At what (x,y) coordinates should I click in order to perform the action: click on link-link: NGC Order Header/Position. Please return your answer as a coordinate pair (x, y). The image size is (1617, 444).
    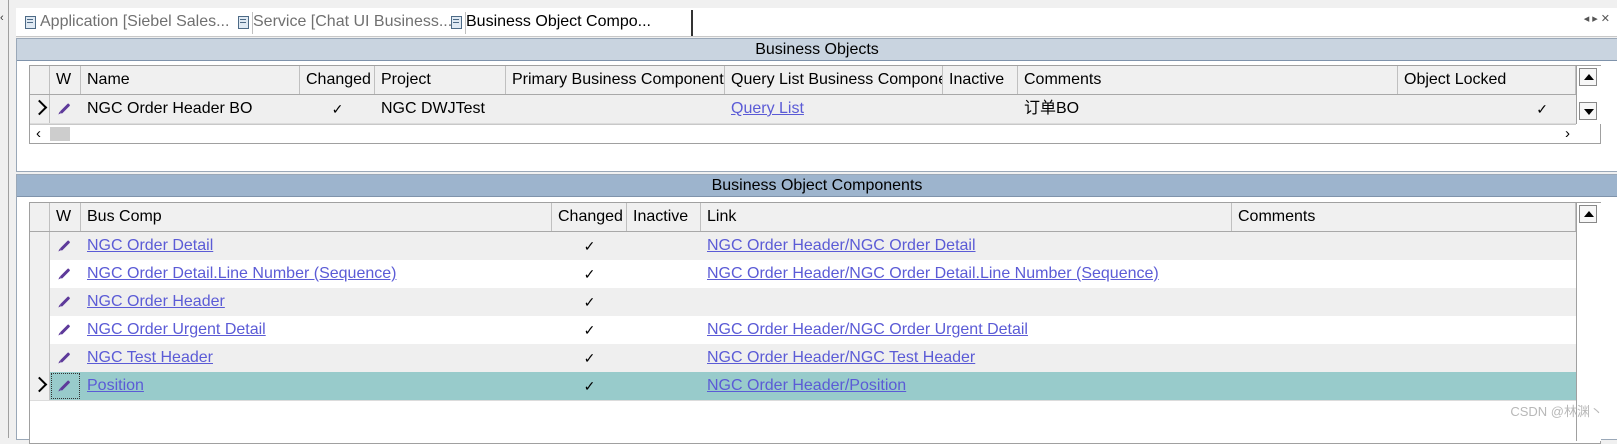
    Looking at the image, I should click on (806, 385).